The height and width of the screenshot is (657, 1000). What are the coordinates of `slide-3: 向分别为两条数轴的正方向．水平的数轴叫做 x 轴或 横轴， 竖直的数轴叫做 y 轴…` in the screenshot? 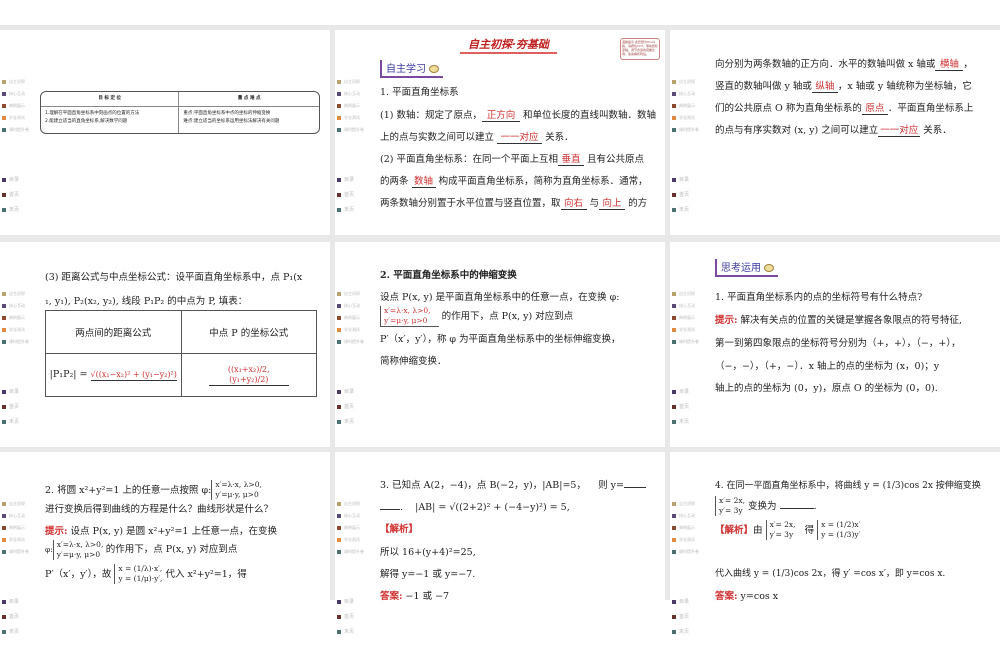 It's located at (835, 132).